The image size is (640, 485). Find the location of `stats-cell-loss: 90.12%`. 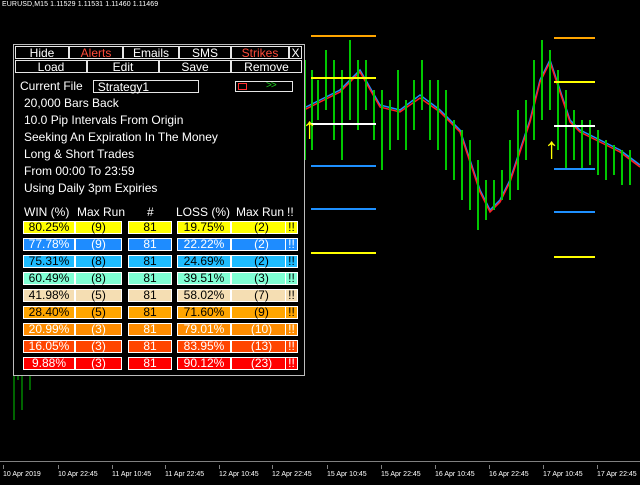

stats-cell-loss: 90.12% is located at coordinates (204, 363).